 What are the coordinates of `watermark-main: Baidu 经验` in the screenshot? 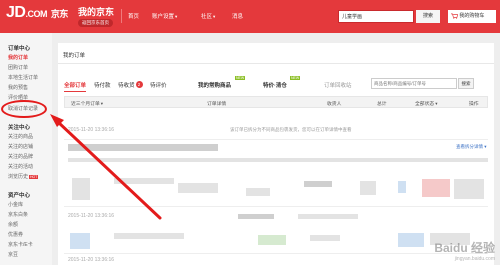 It's located at (464, 248).